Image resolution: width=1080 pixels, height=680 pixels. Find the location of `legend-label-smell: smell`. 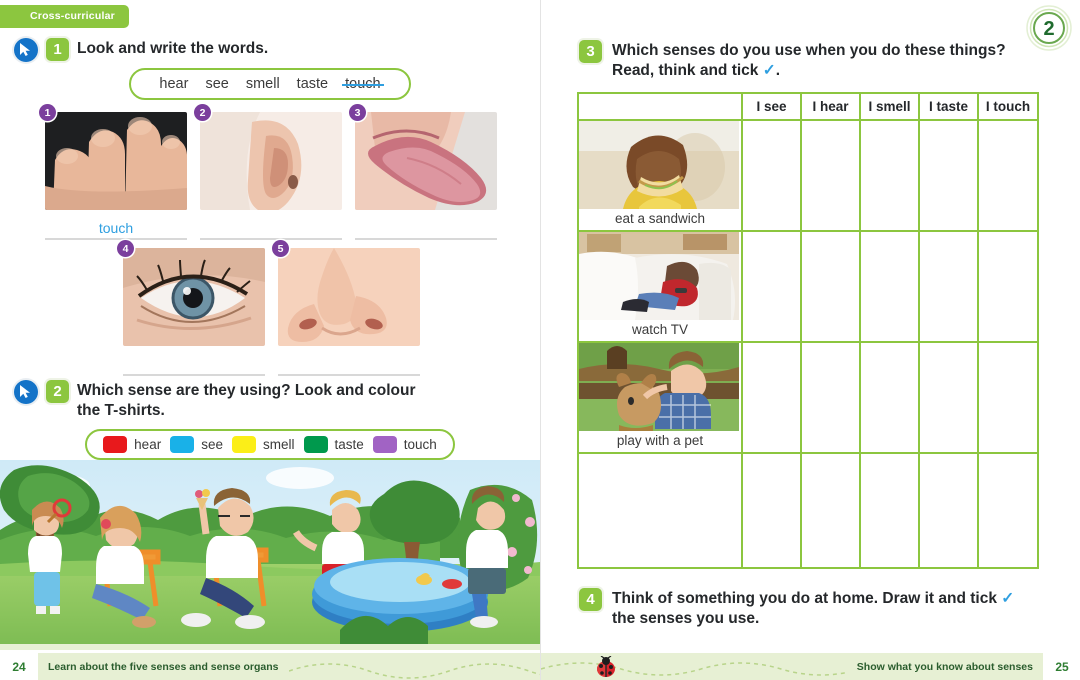

legend-label-smell: smell is located at coordinates (278, 444).